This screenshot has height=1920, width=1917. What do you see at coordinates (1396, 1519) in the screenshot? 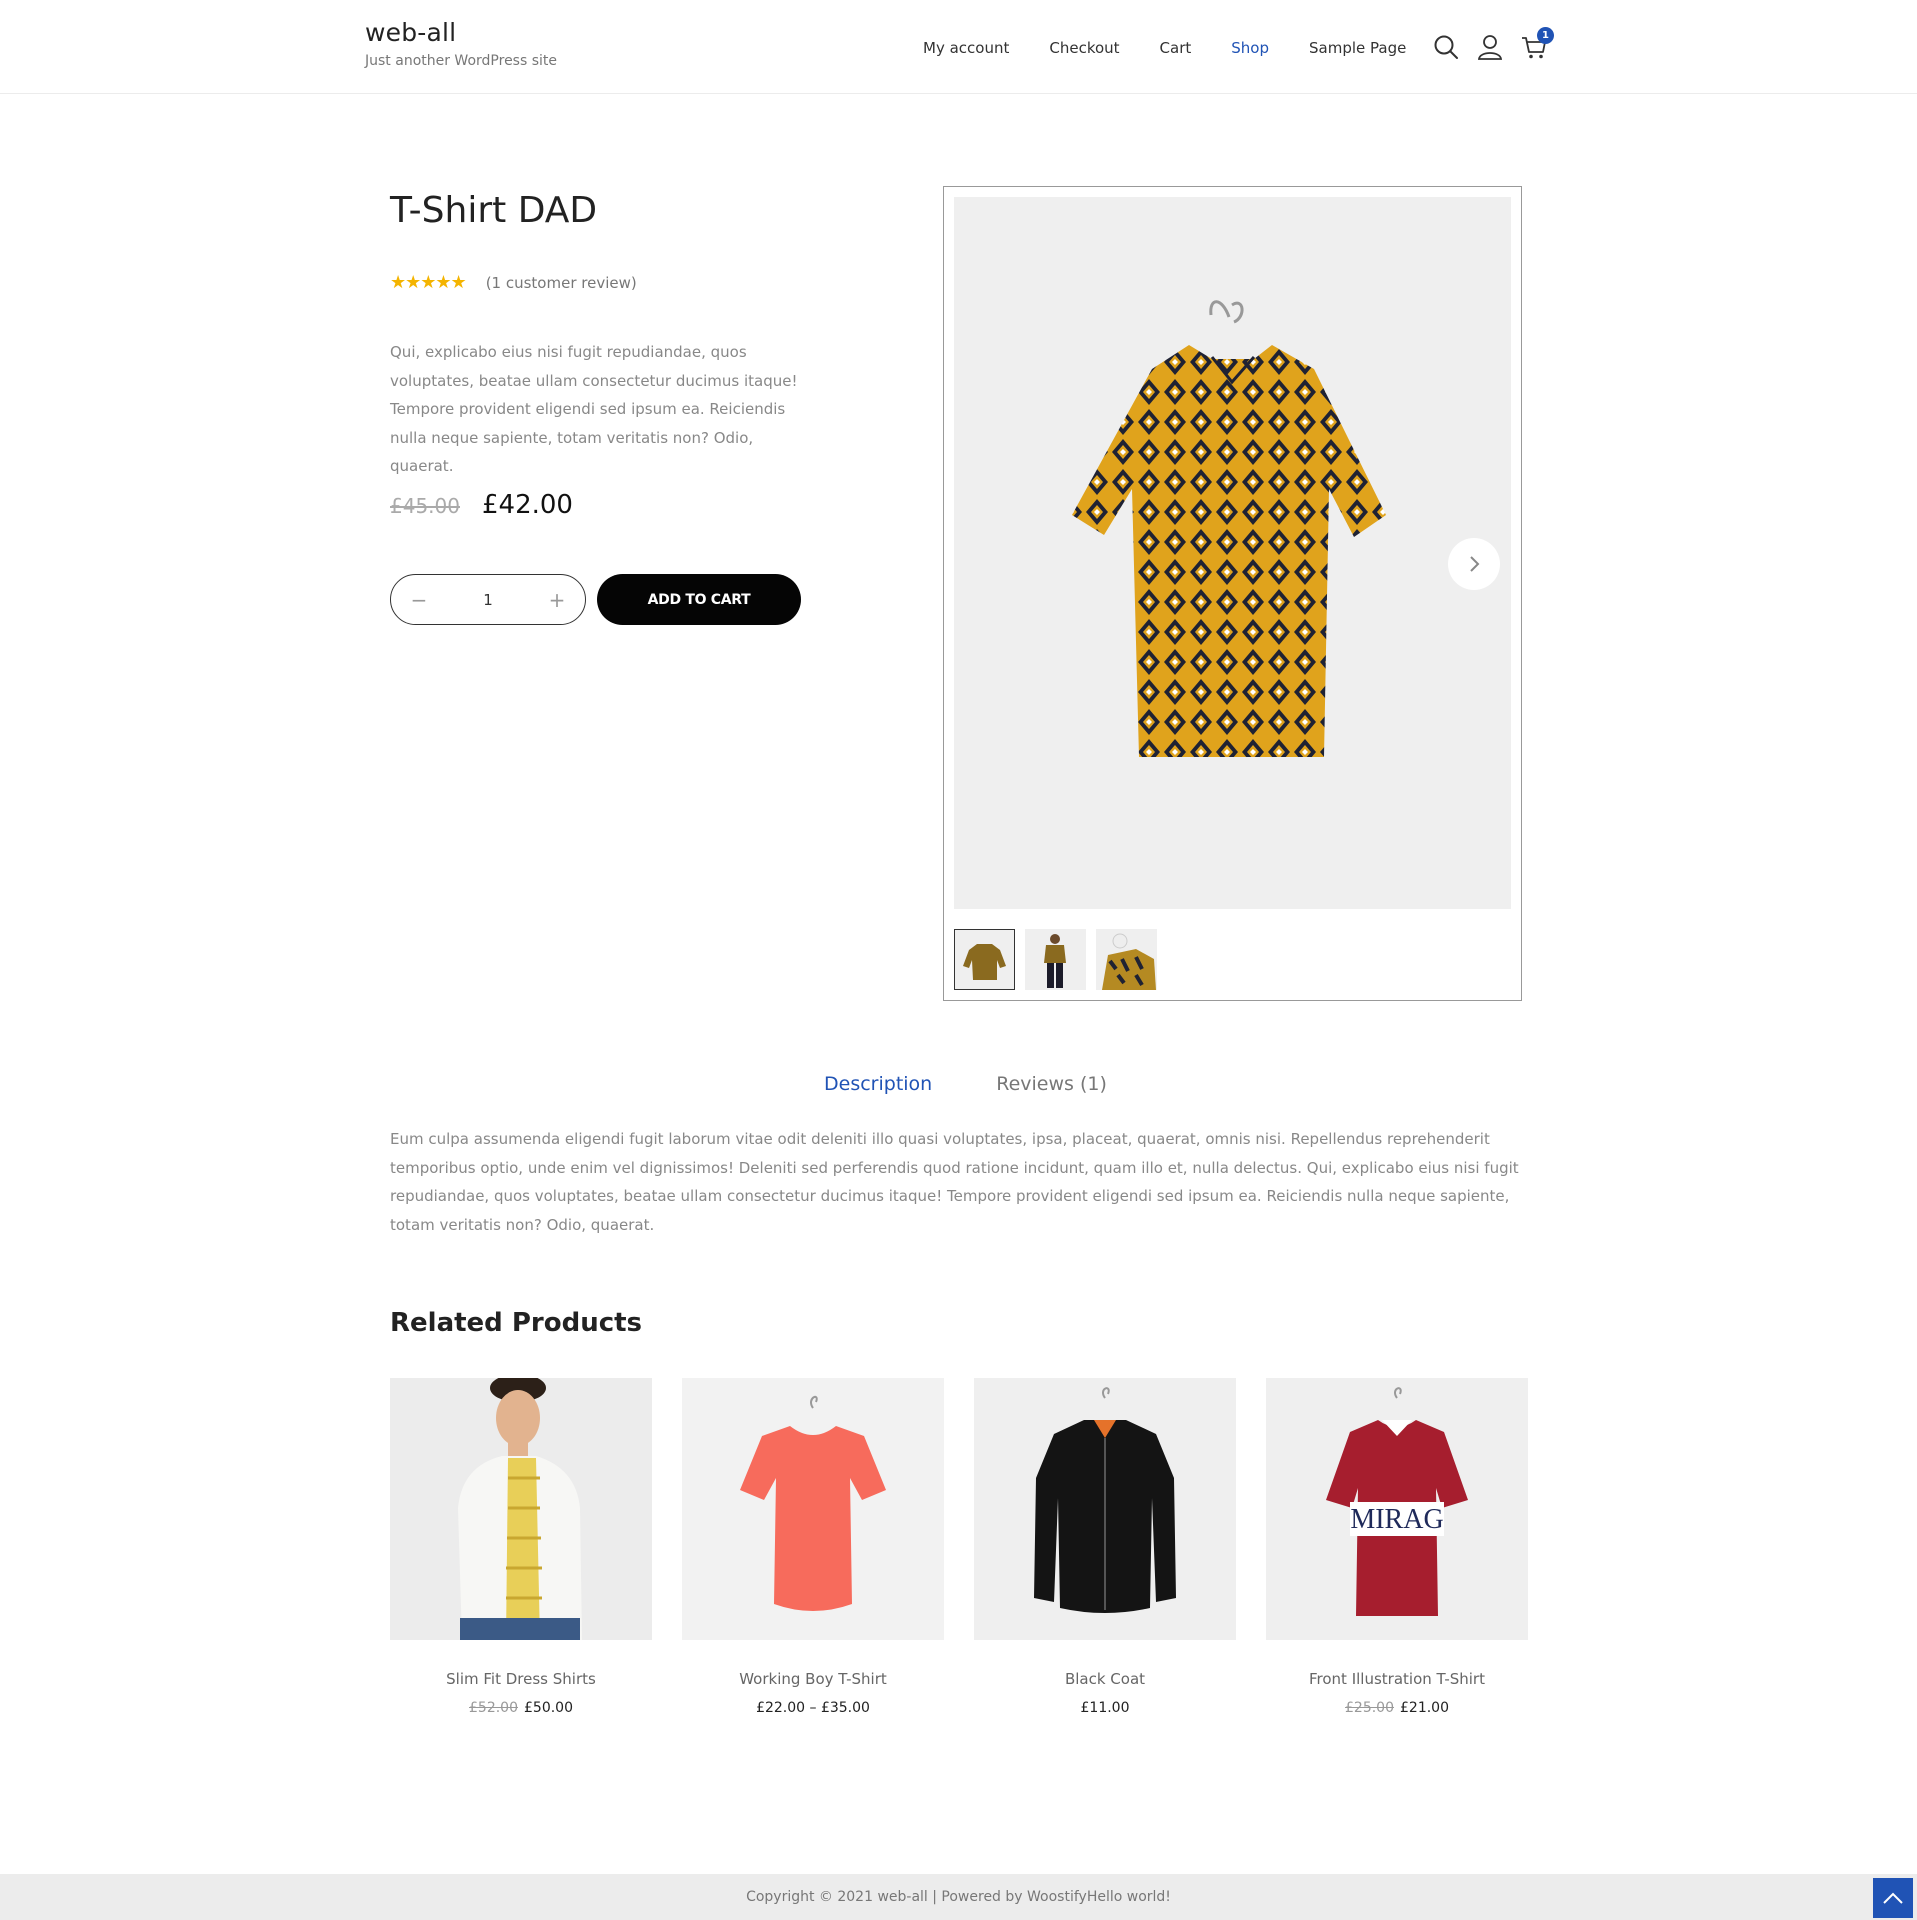
I see `product-print-text: MIRAG` at bounding box center [1396, 1519].